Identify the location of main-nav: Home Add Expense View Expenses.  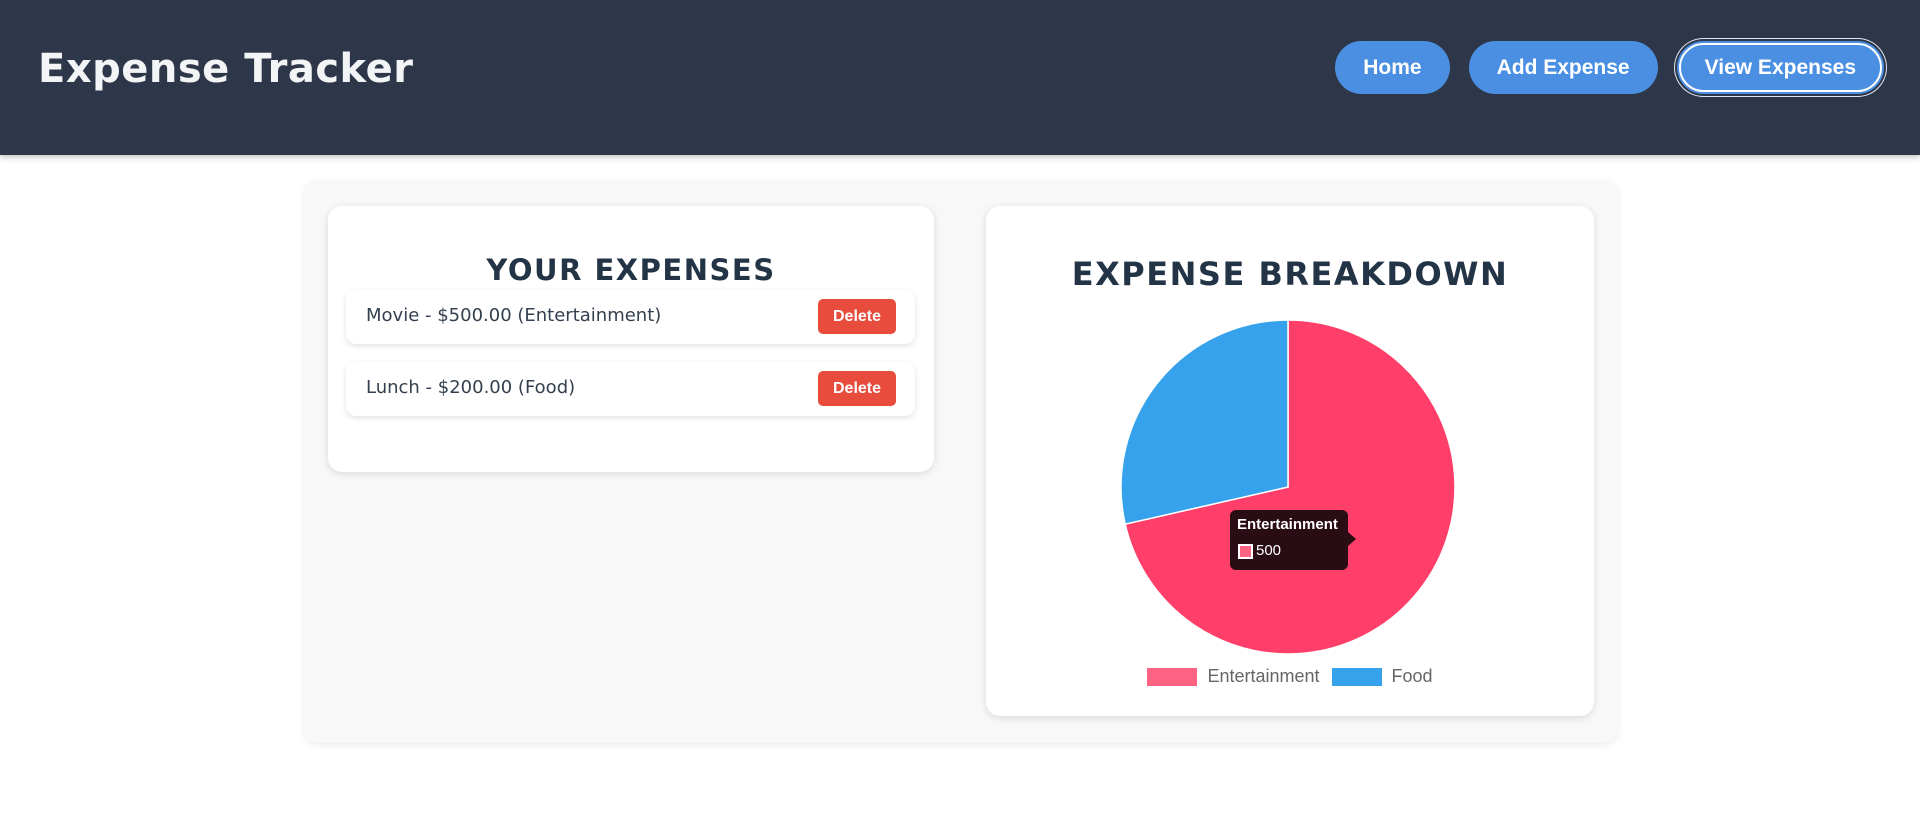
(1609, 67).